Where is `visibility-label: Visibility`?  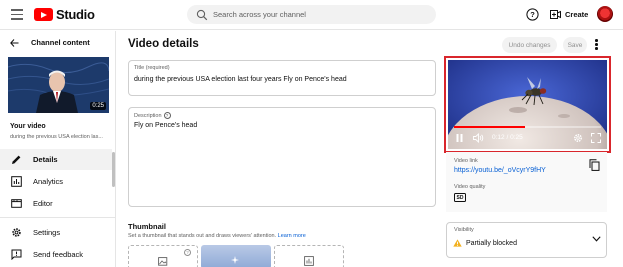
visibility-label: Visibility is located at coordinates (464, 230).